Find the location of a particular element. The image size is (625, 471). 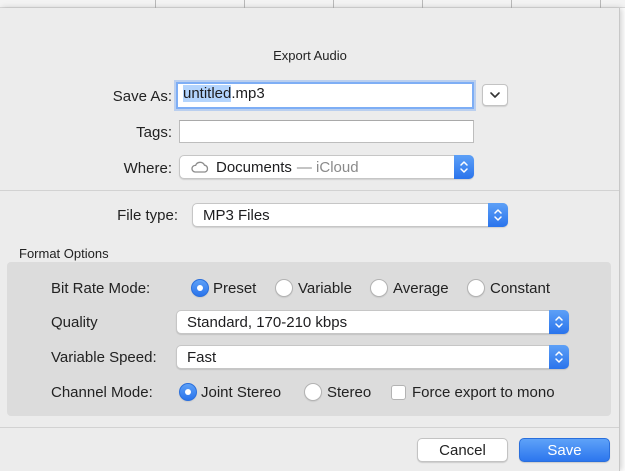

format-options-heading: Format Options is located at coordinates (64, 253).